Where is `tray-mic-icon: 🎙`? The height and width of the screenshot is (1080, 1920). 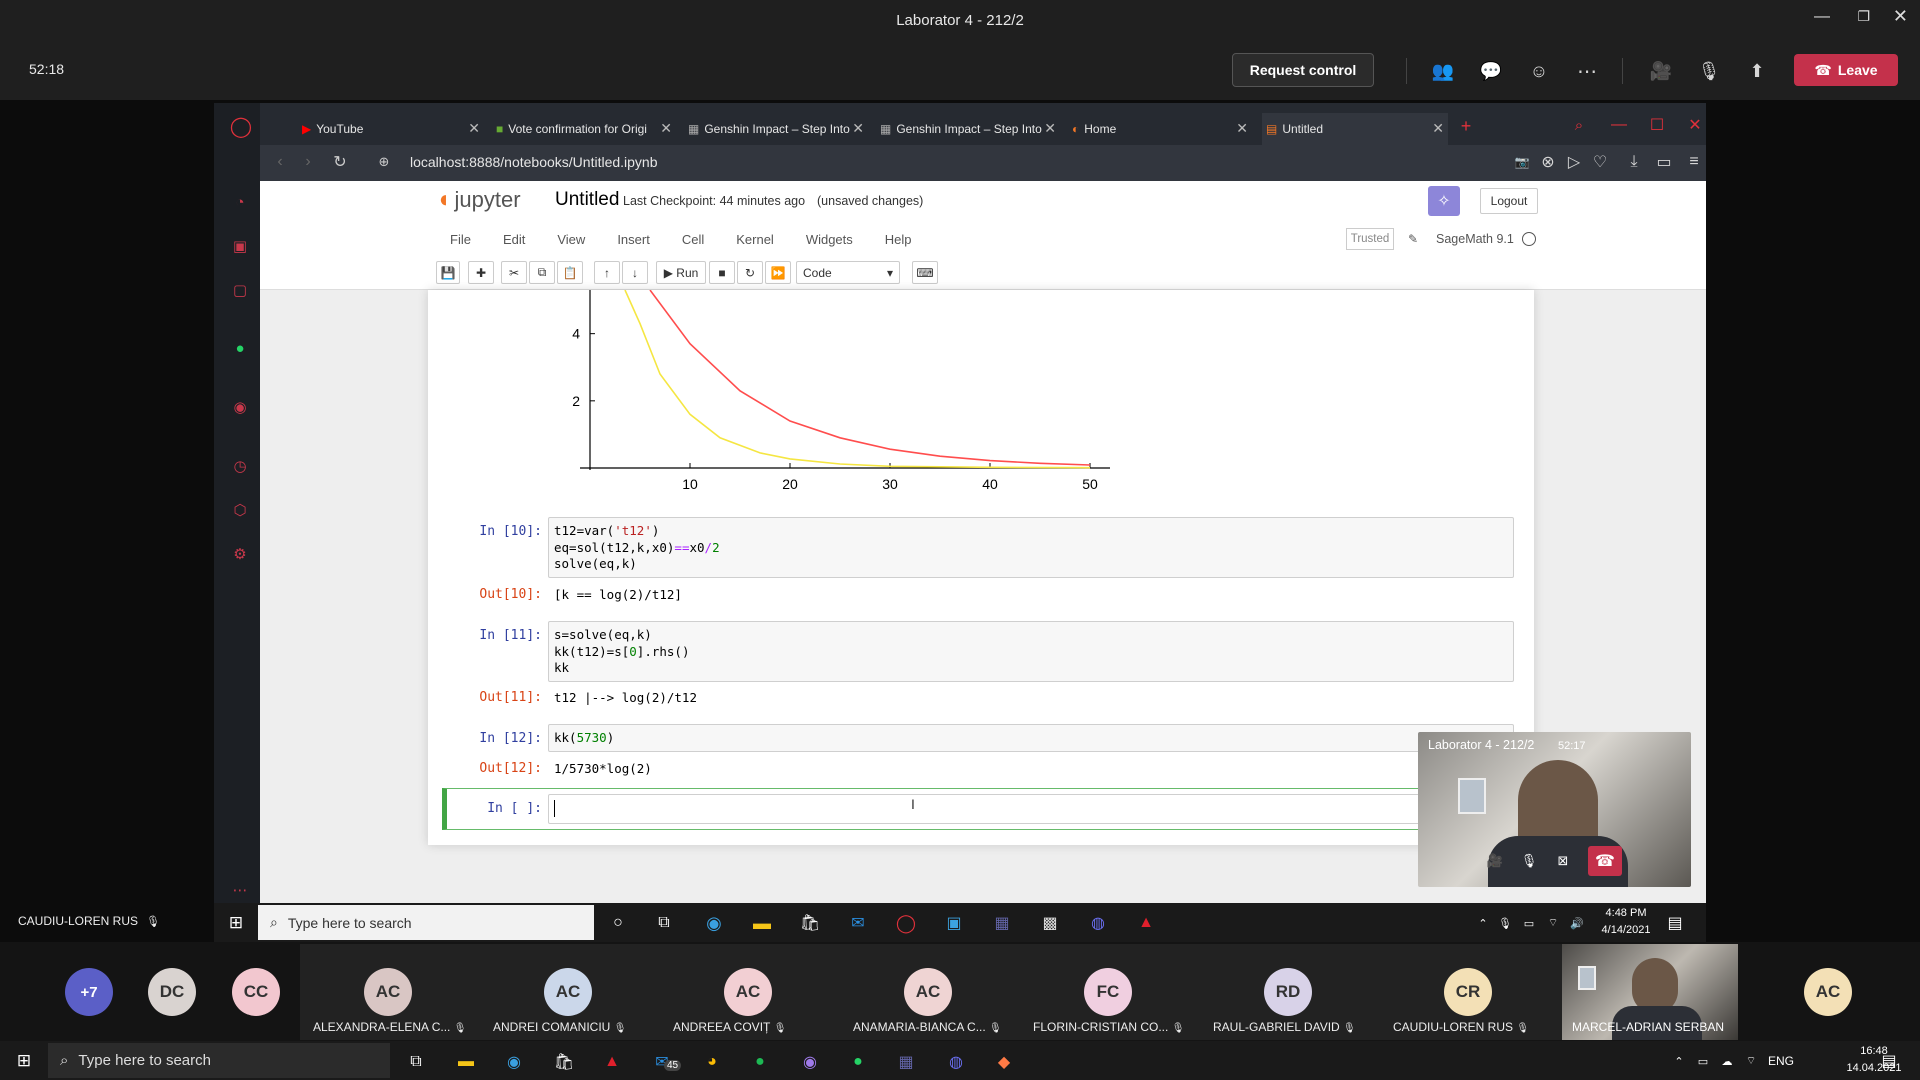 tray-mic-icon: 🎙 is located at coordinates (1505, 923).